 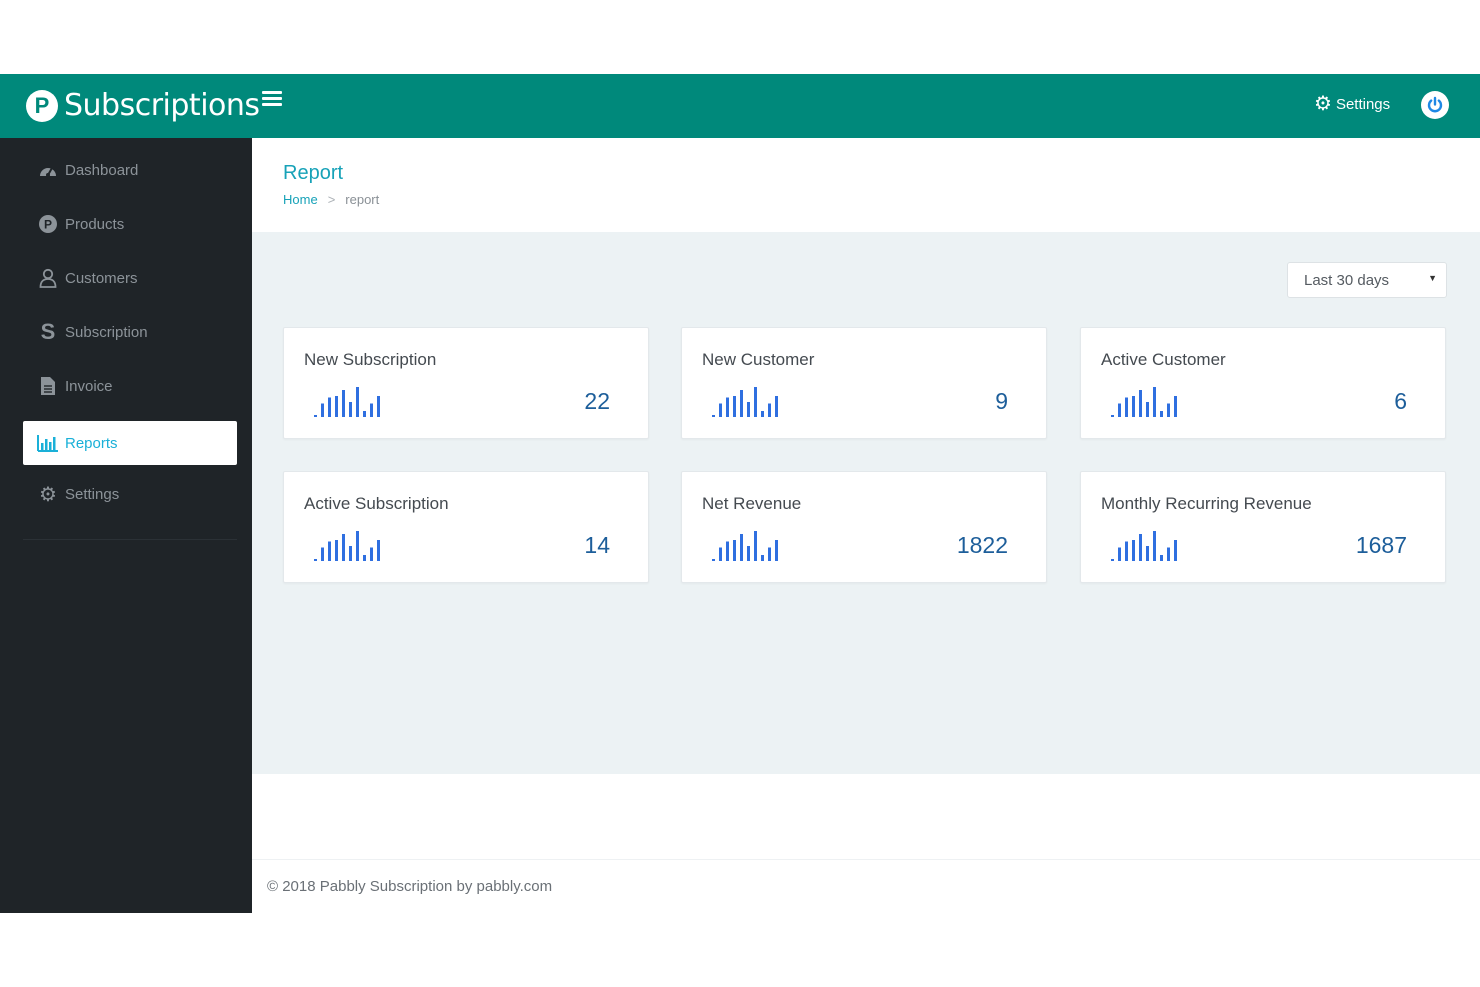 I want to click on stat-card-value: 1687, so click(x=1381, y=545).